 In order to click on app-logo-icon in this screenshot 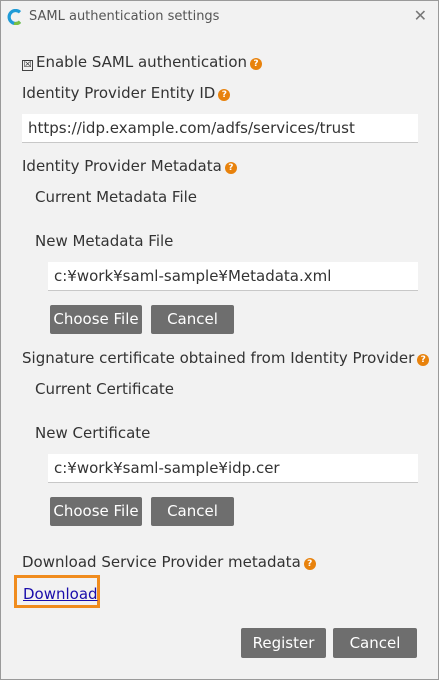, I will do `click(14, 17)`.